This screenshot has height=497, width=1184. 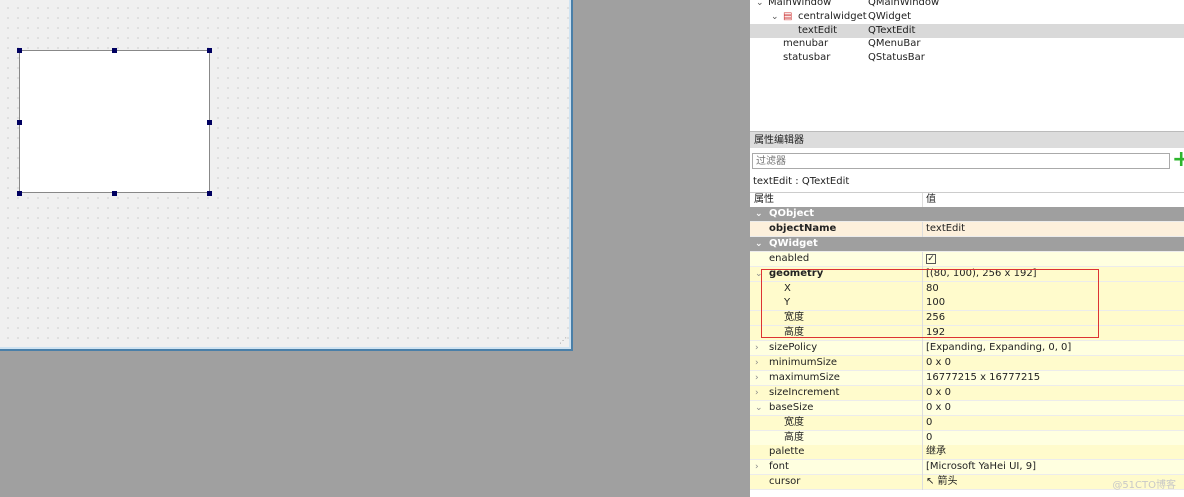 I want to click on property-row: objectName textEdit, so click(x=967, y=229).